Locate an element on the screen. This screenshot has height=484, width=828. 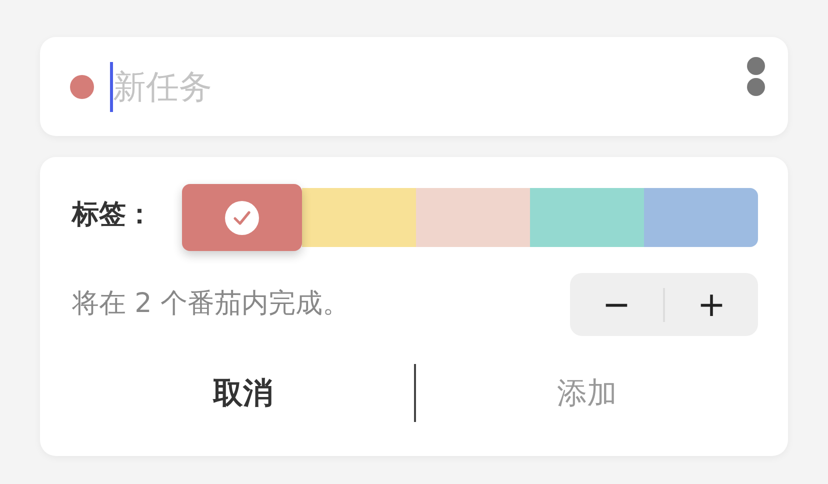
more-icon is located at coordinates (756, 77).